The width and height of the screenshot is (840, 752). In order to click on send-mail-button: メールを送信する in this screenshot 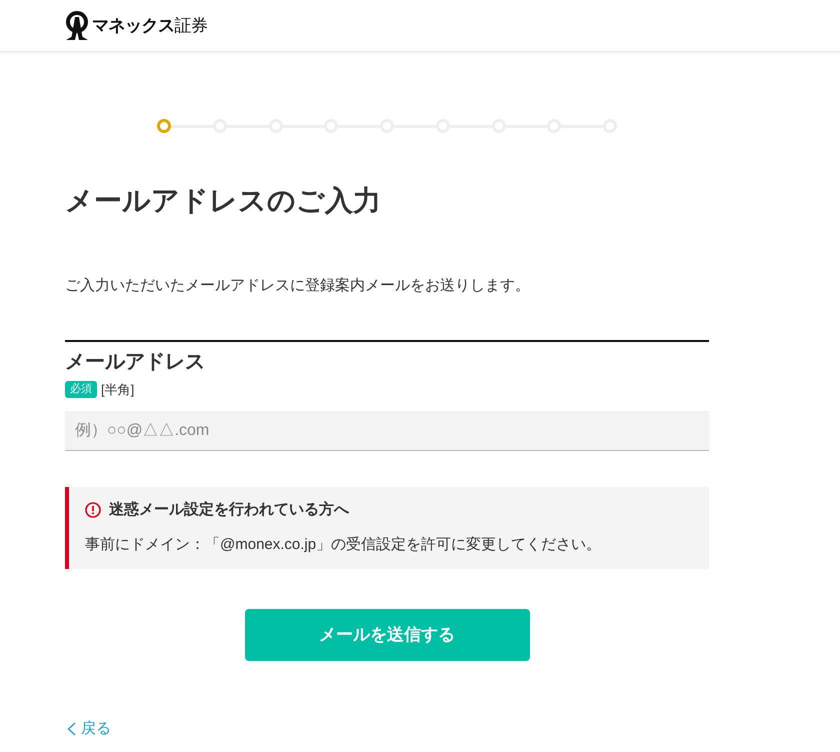, I will do `click(387, 635)`.